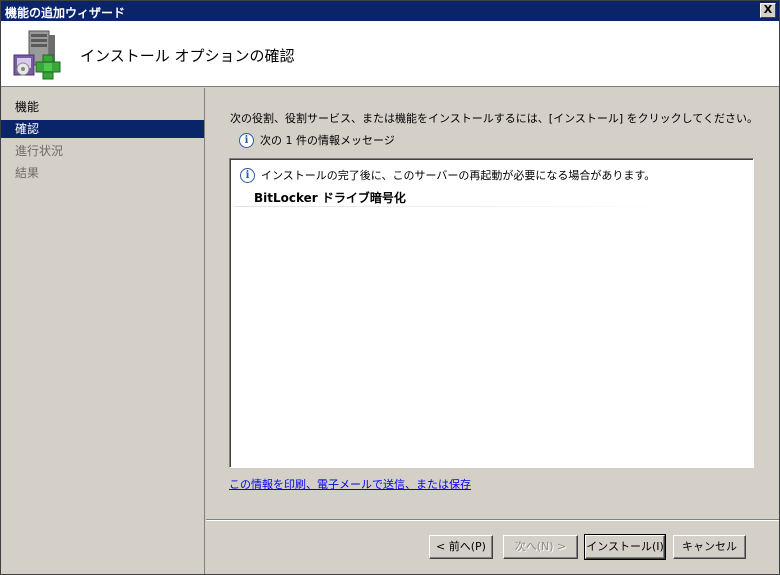  What do you see at coordinates (390, 54) in the screenshot?
I see `wizard-header: インストール オプションの確認` at bounding box center [390, 54].